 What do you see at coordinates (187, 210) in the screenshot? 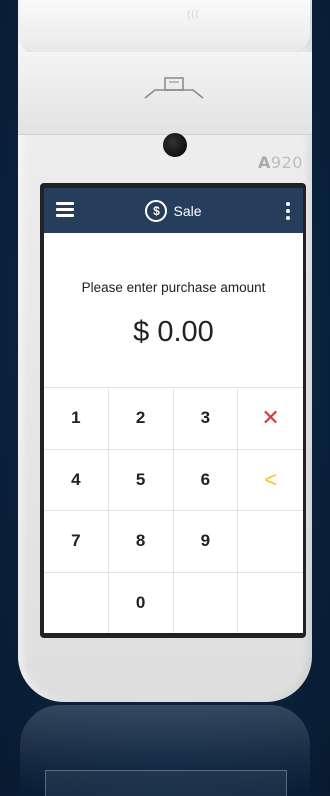
I see `sale-title-text: Sale` at bounding box center [187, 210].